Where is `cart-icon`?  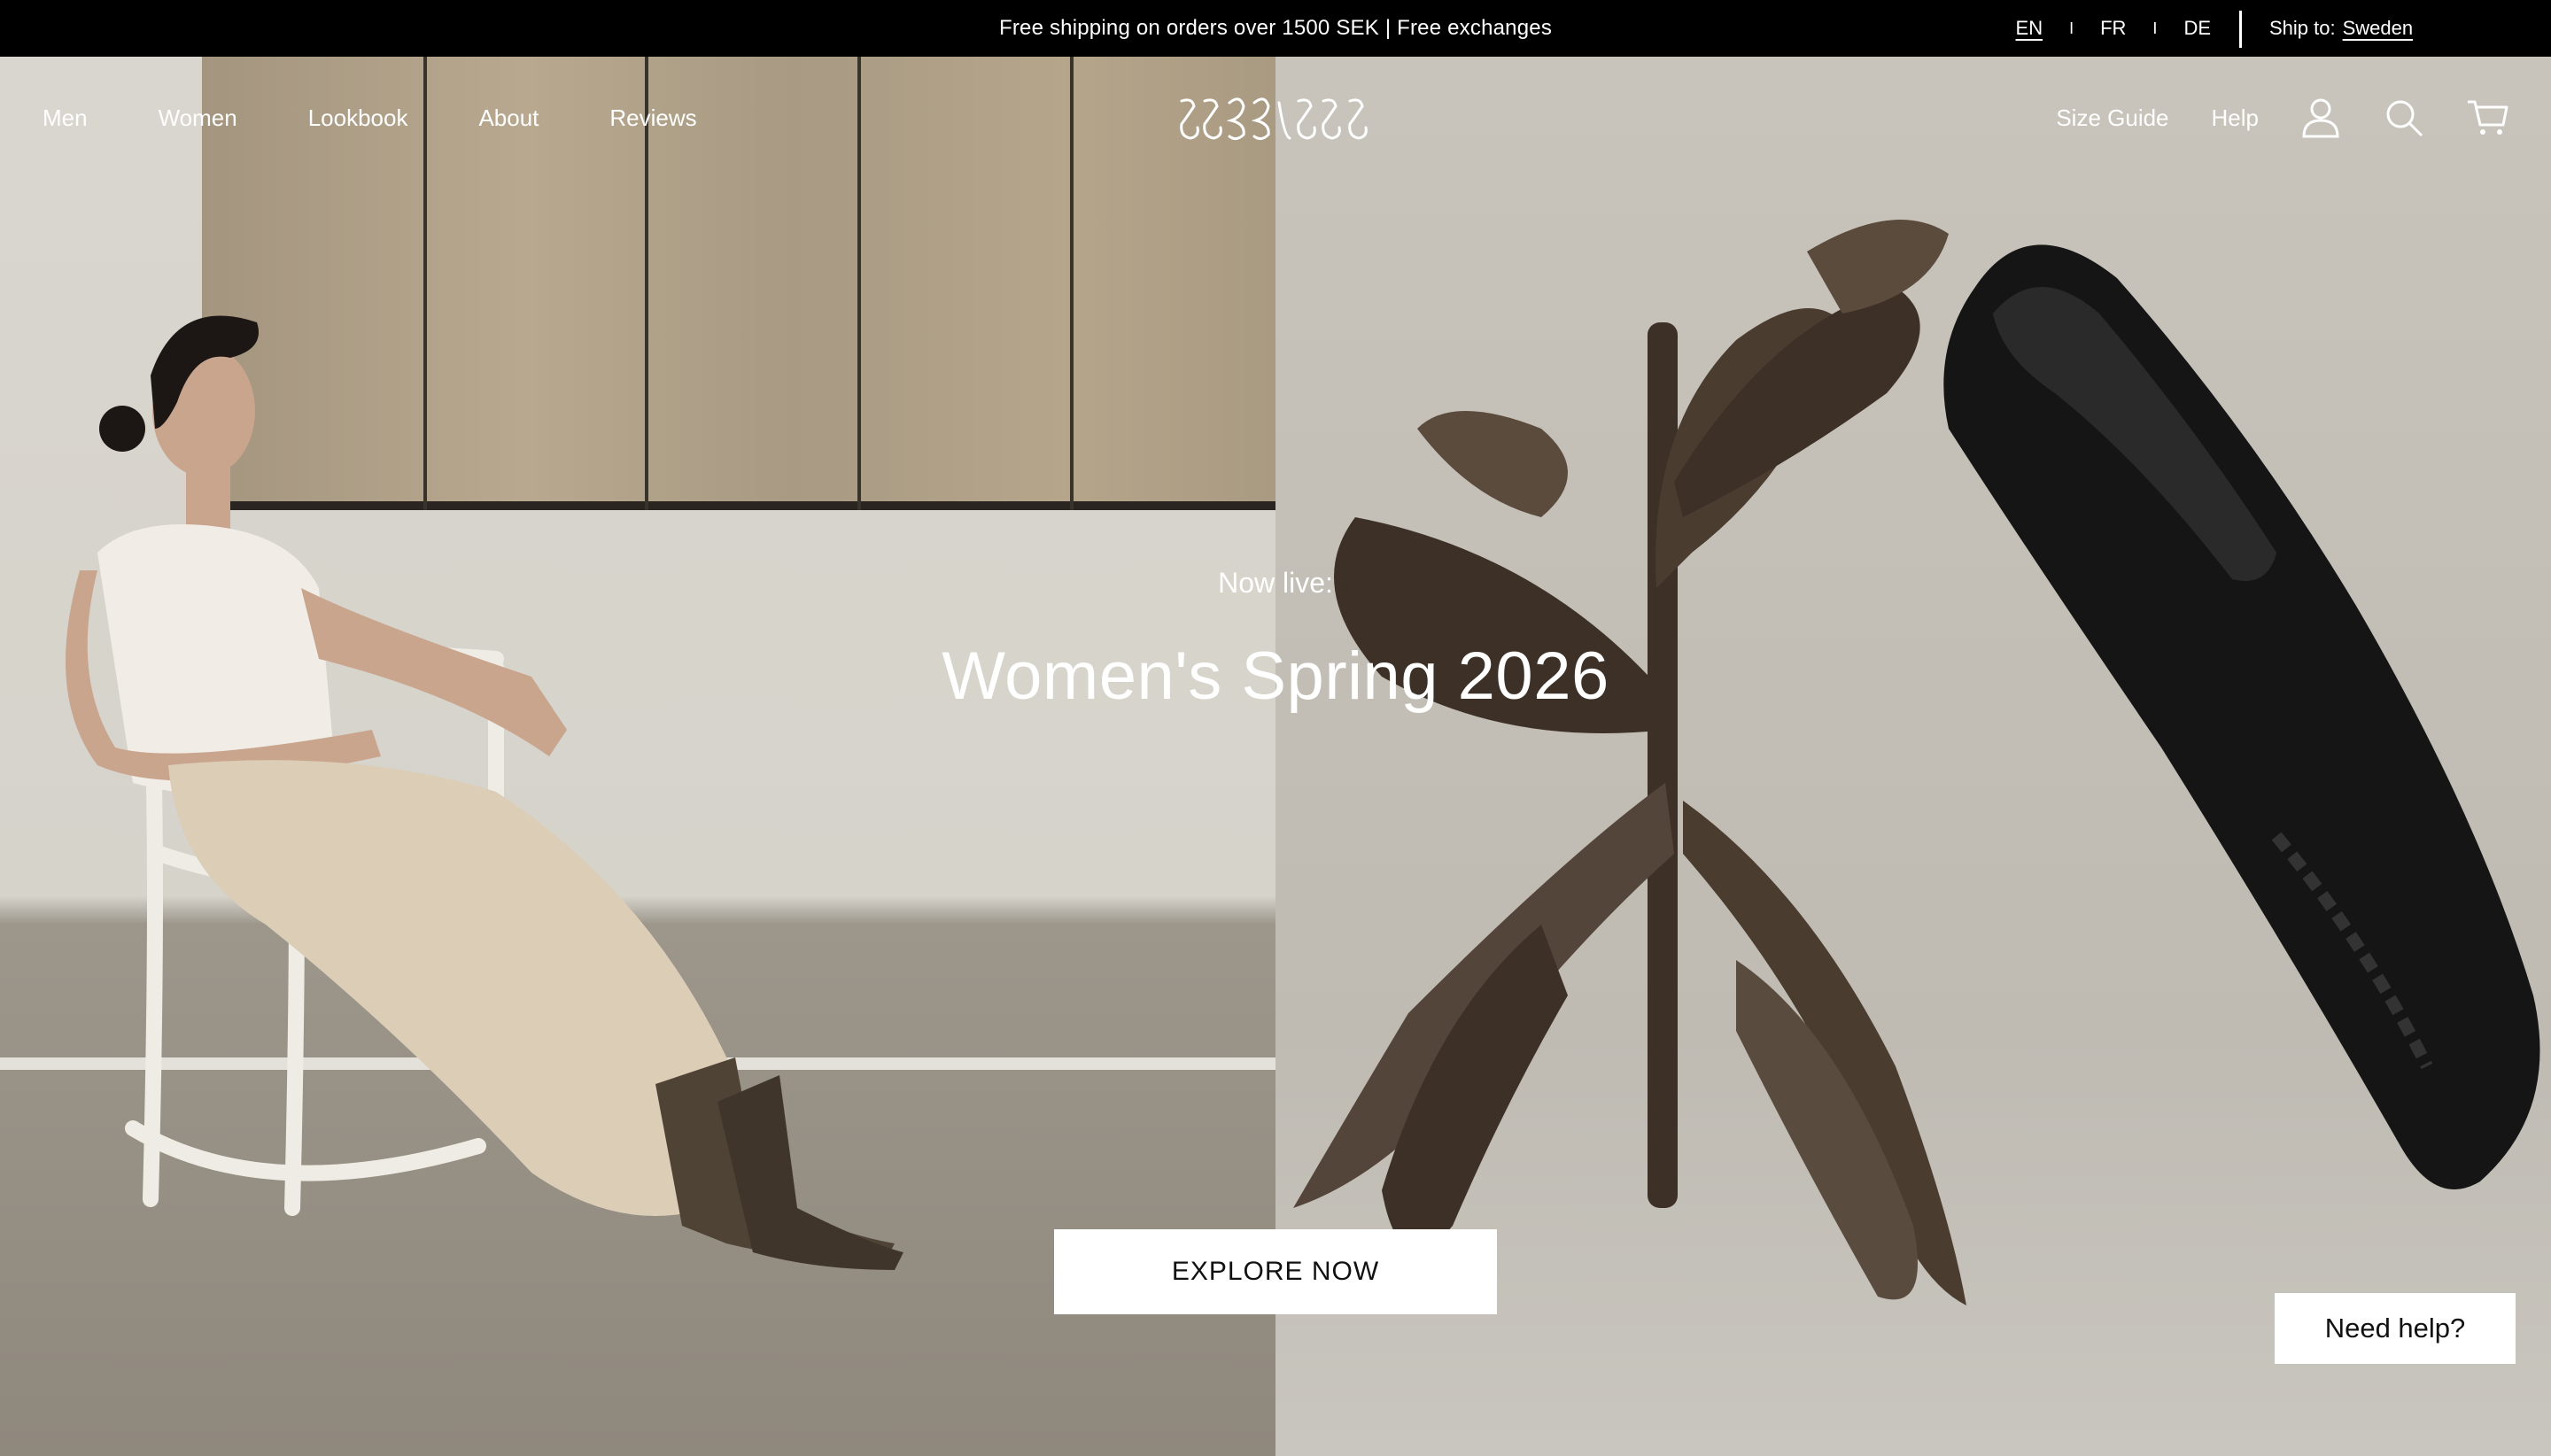
cart-icon is located at coordinates (2487, 118).